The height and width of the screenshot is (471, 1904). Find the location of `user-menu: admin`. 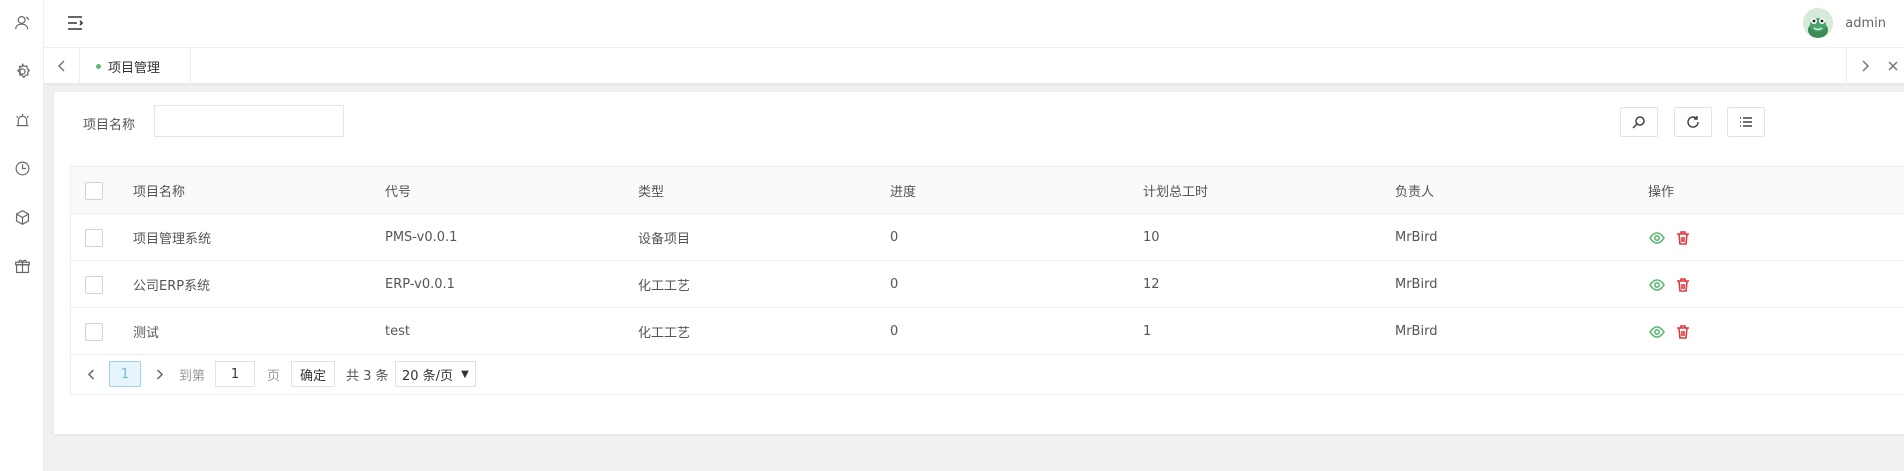

user-menu: admin is located at coordinates (1844, 23).